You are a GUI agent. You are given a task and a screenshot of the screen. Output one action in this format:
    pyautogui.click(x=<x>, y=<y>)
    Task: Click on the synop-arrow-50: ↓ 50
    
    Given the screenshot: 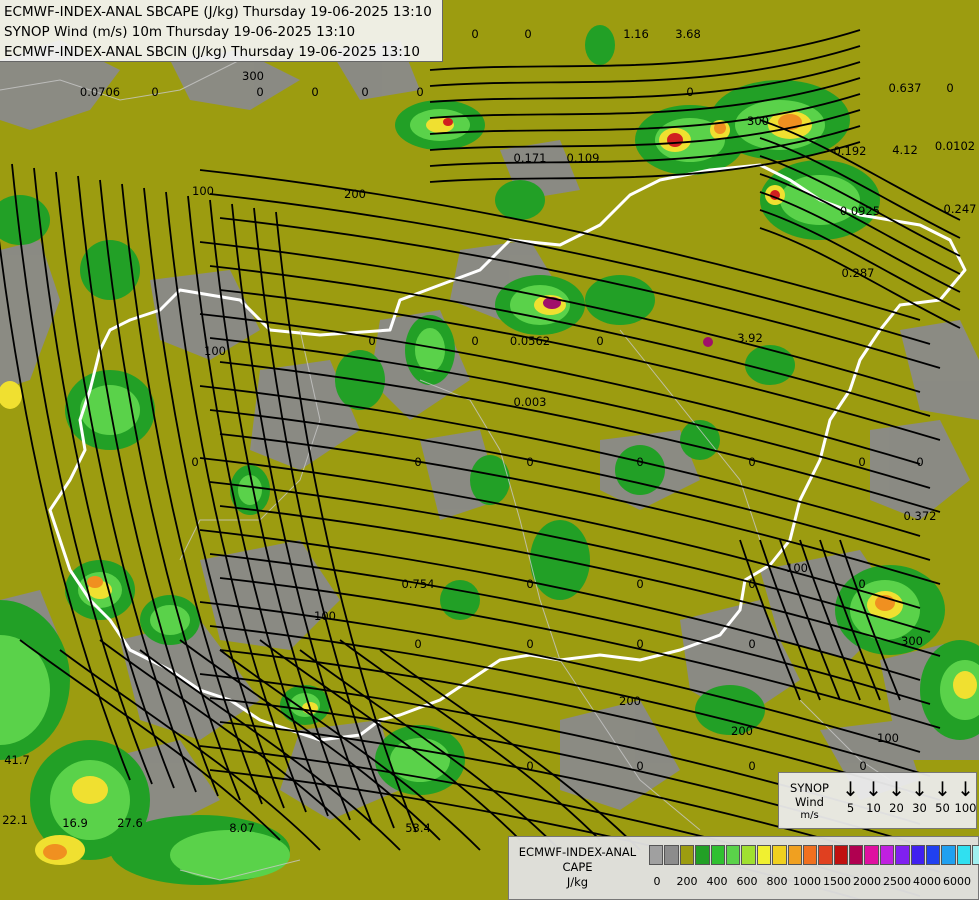 What is the action you would take?
    pyautogui.click(x=942, y=796)
    